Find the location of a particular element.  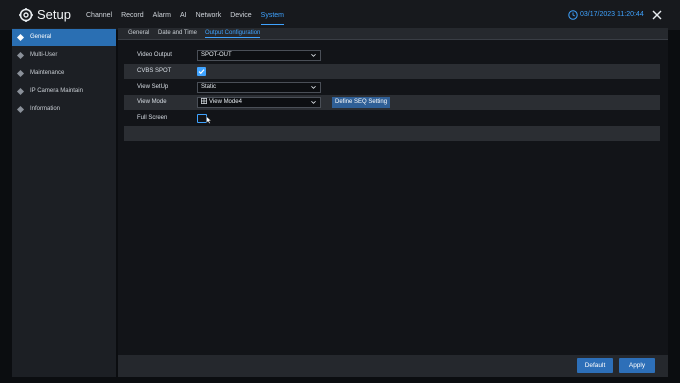

gear-icon is located at coordinates (26, 15).